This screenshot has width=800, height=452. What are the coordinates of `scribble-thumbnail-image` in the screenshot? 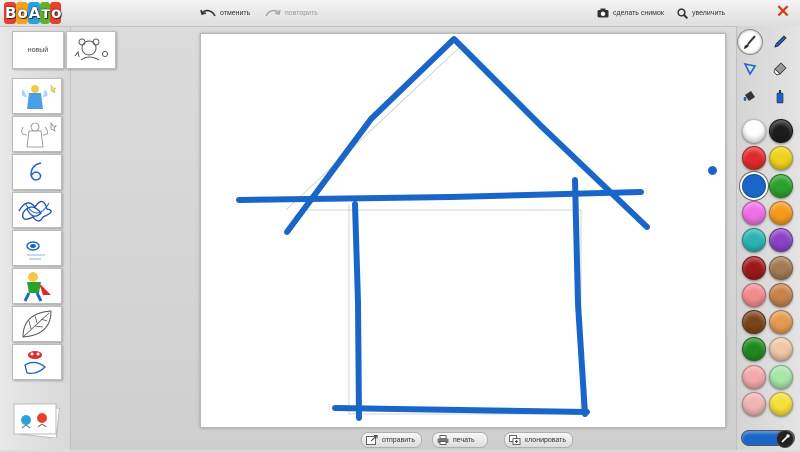 It's located at (36, 171).